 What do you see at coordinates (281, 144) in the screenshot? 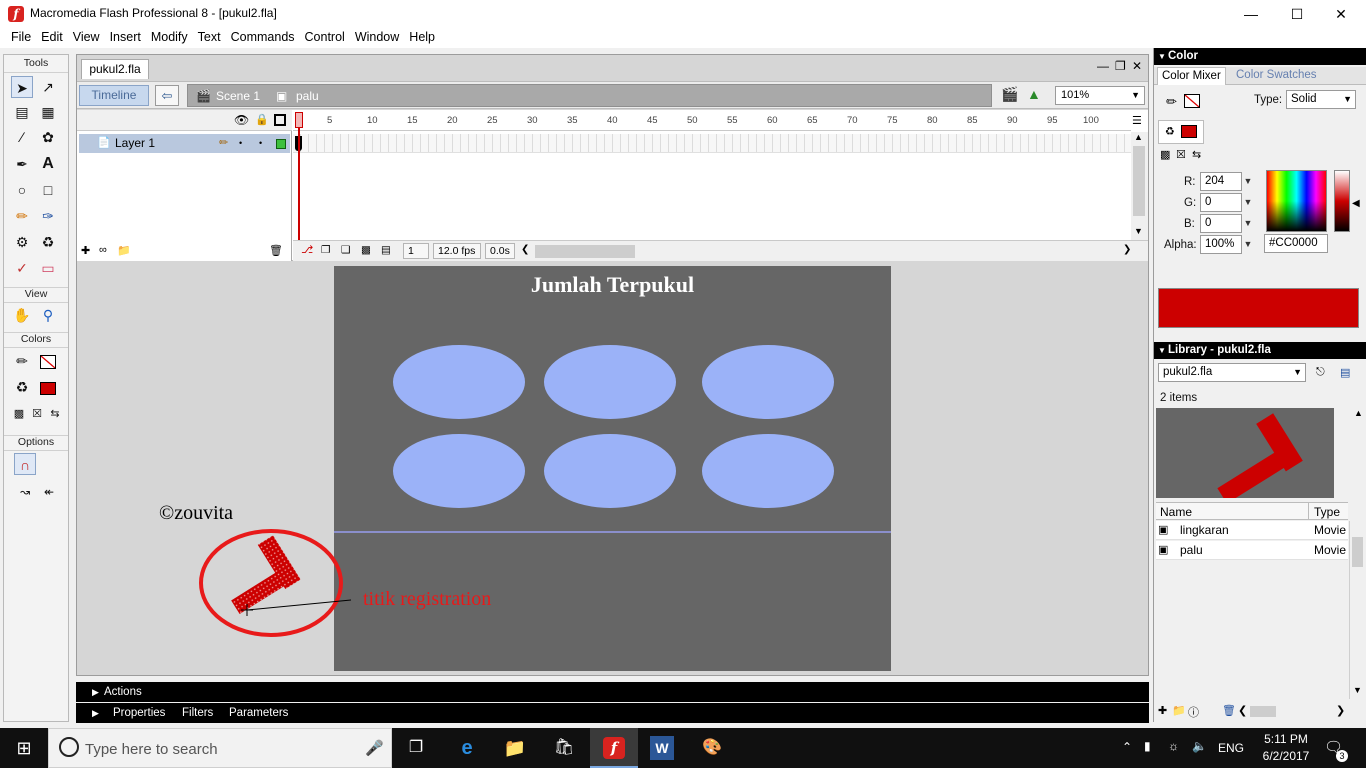
I see `outline-color-icon` at bounding box center [281, 144].